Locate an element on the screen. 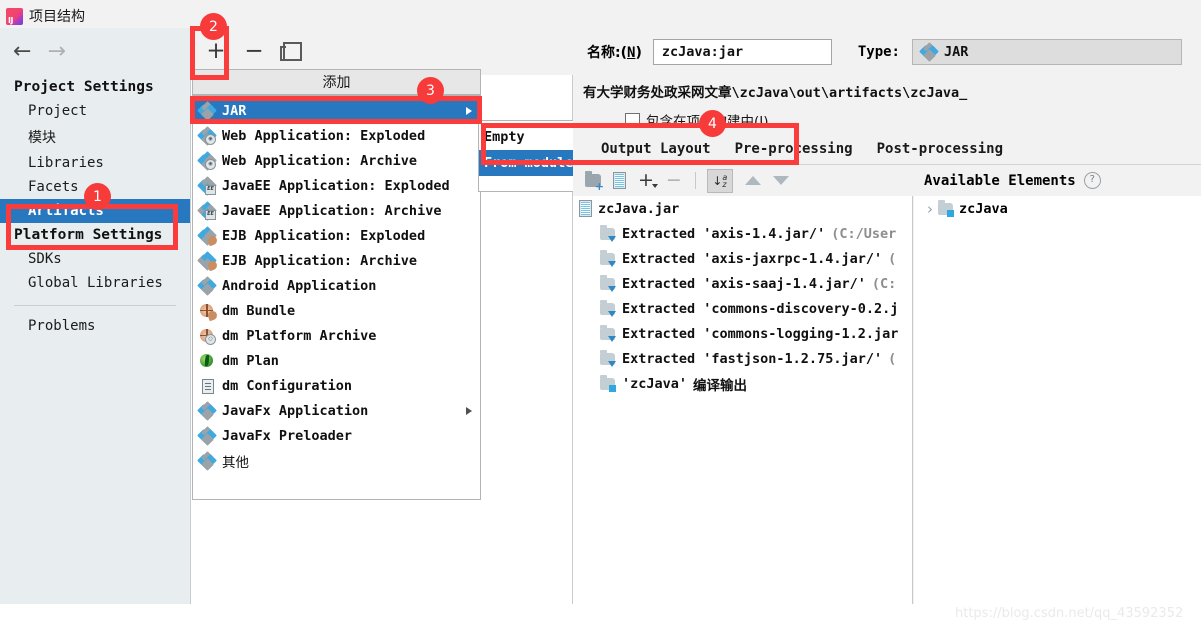  tree-row-label: 'zcJava' is located at coordinates (655, 383).